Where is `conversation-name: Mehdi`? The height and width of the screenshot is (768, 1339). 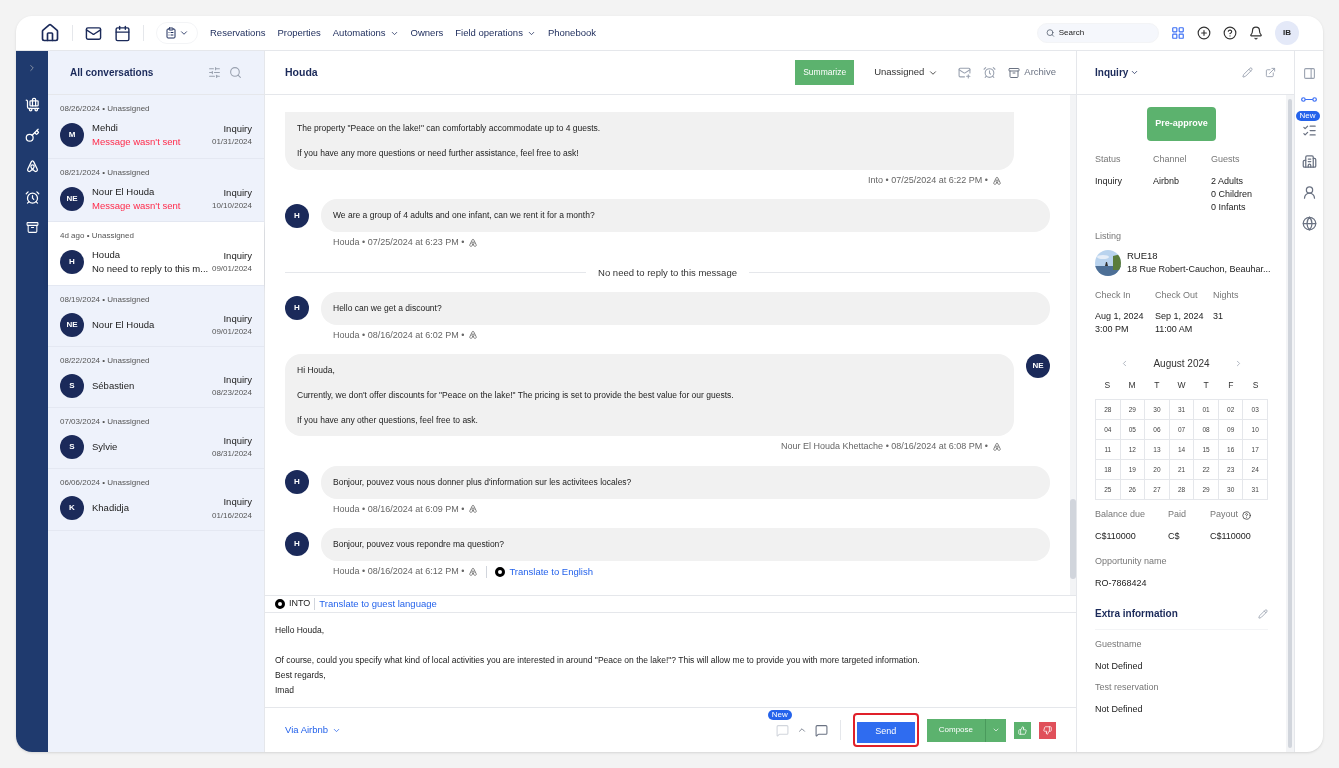 conversation-name: Mehdi is located at coordinates (105, 128).